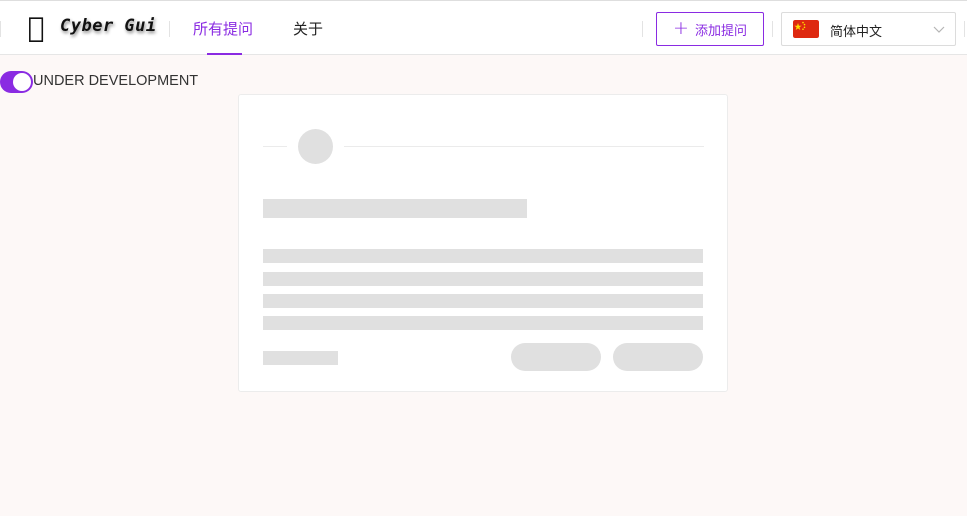 This screenshot has height=516, width=967. What do you see at coordinates (681, 27) in the screenshot?
I see `plus-icon: +` at bounding box center [681, 27].